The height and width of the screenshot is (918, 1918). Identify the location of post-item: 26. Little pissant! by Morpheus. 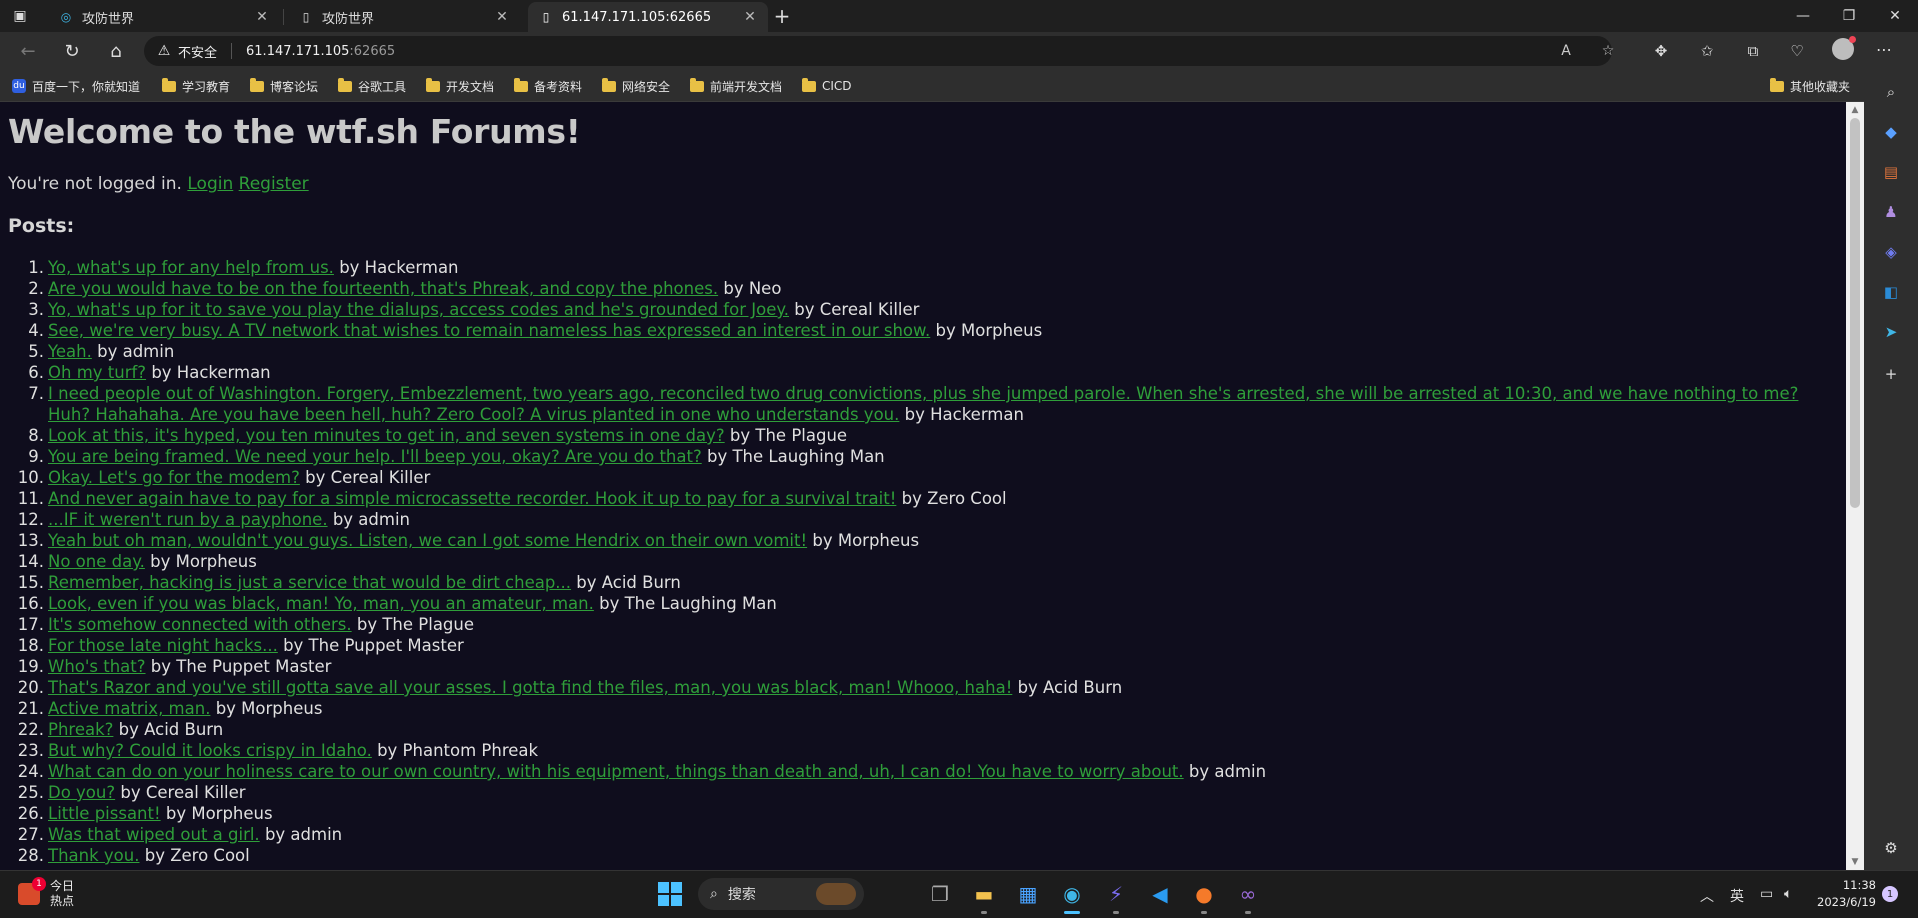
(916, 813).